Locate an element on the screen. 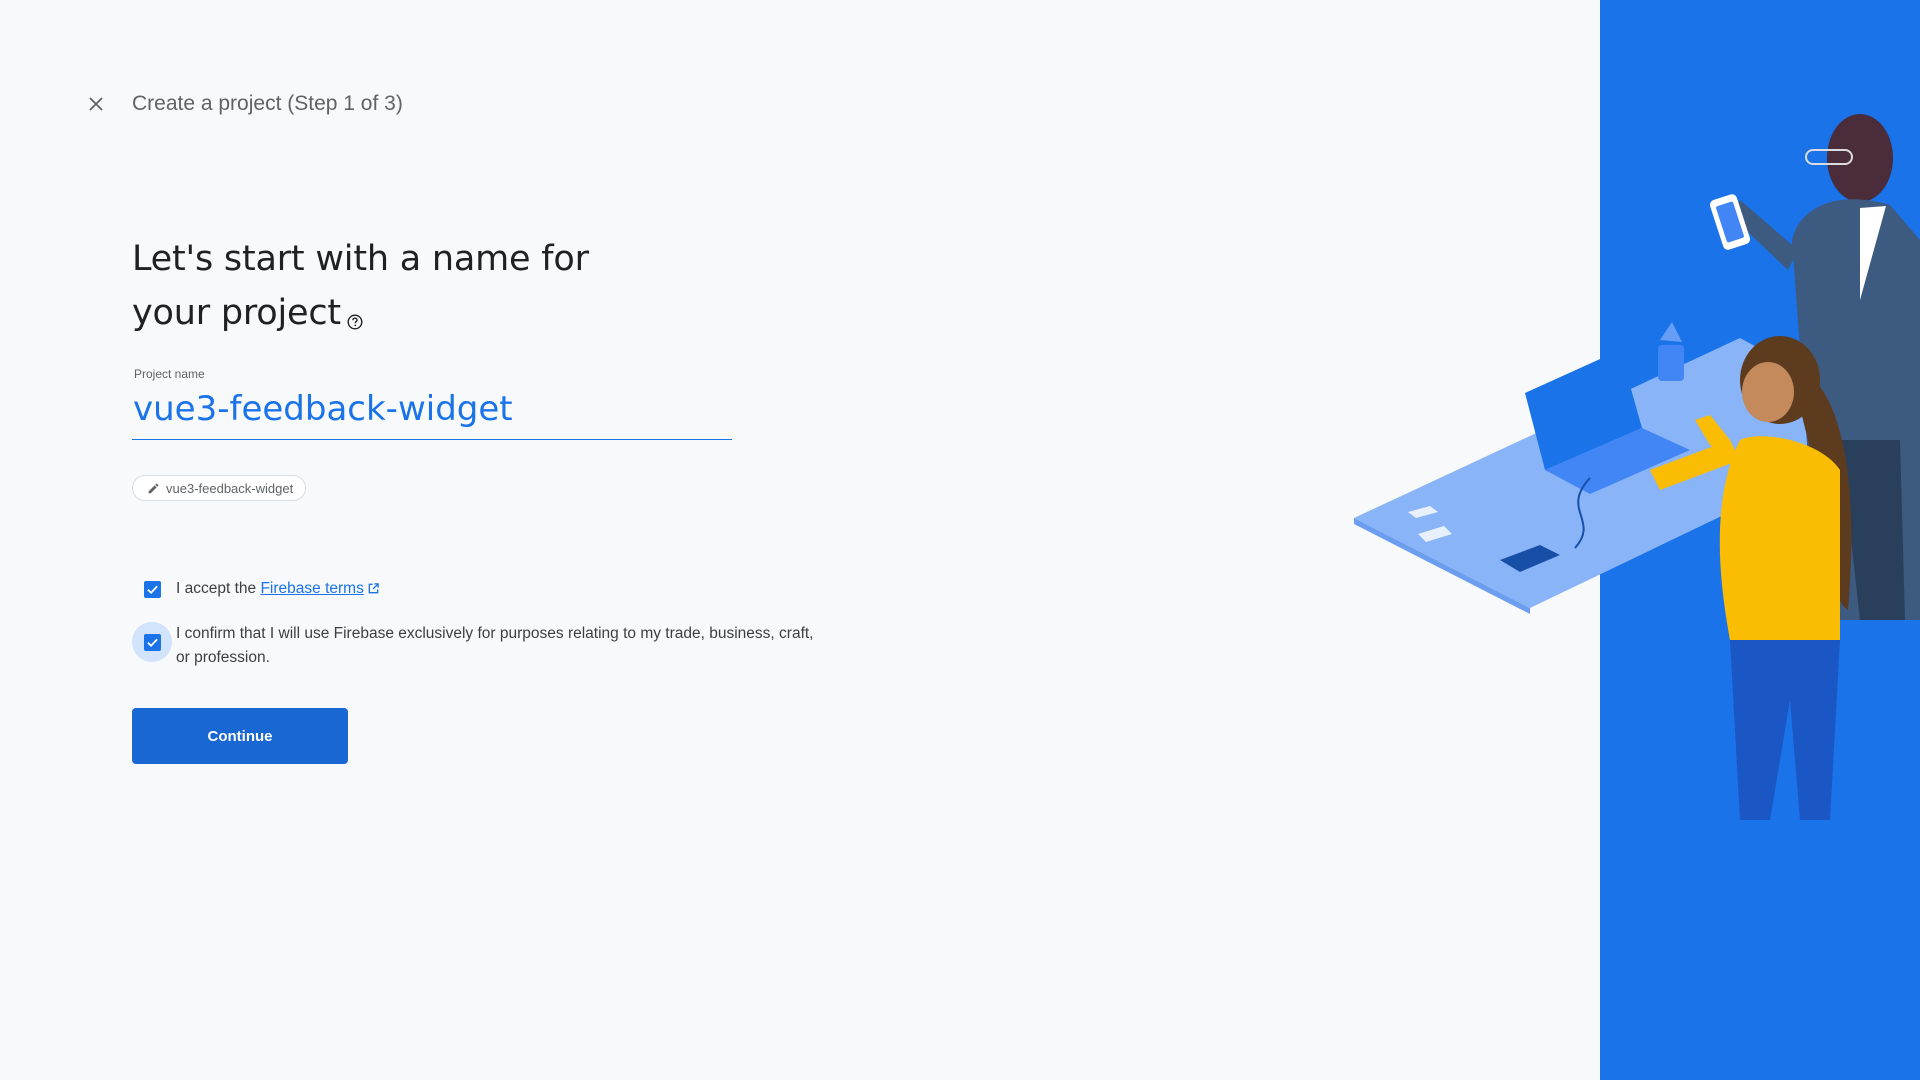 This screenshot has height=1080, width=1920. project-name-field: Project name is located at coordinates (432, 403).